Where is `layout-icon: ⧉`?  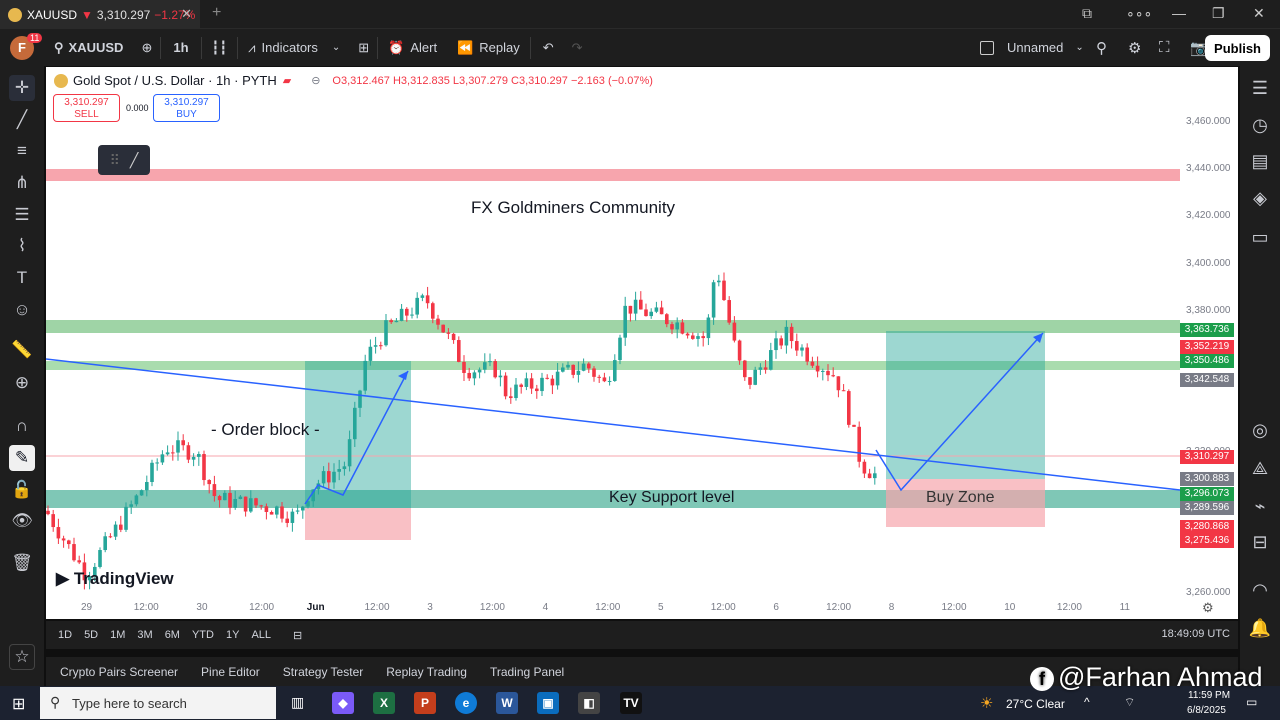 layout-icon: ⧉ is located at coordinates (1087, 13).